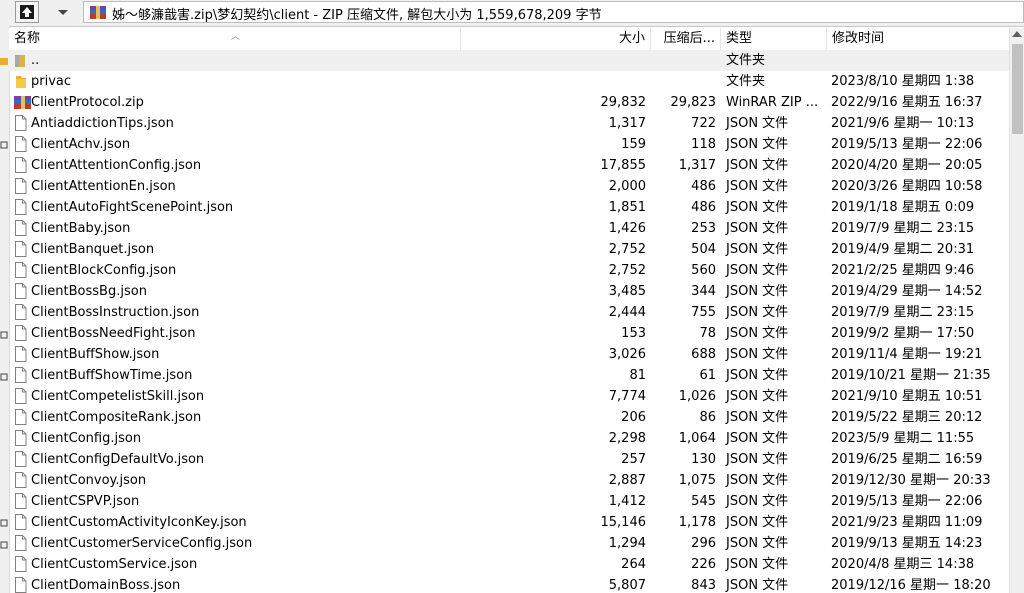 The image size is (1024, 593). Describe the element at coordinates (703, 564) in the screenshot. I see `file-packed-cell: 226` at that location.